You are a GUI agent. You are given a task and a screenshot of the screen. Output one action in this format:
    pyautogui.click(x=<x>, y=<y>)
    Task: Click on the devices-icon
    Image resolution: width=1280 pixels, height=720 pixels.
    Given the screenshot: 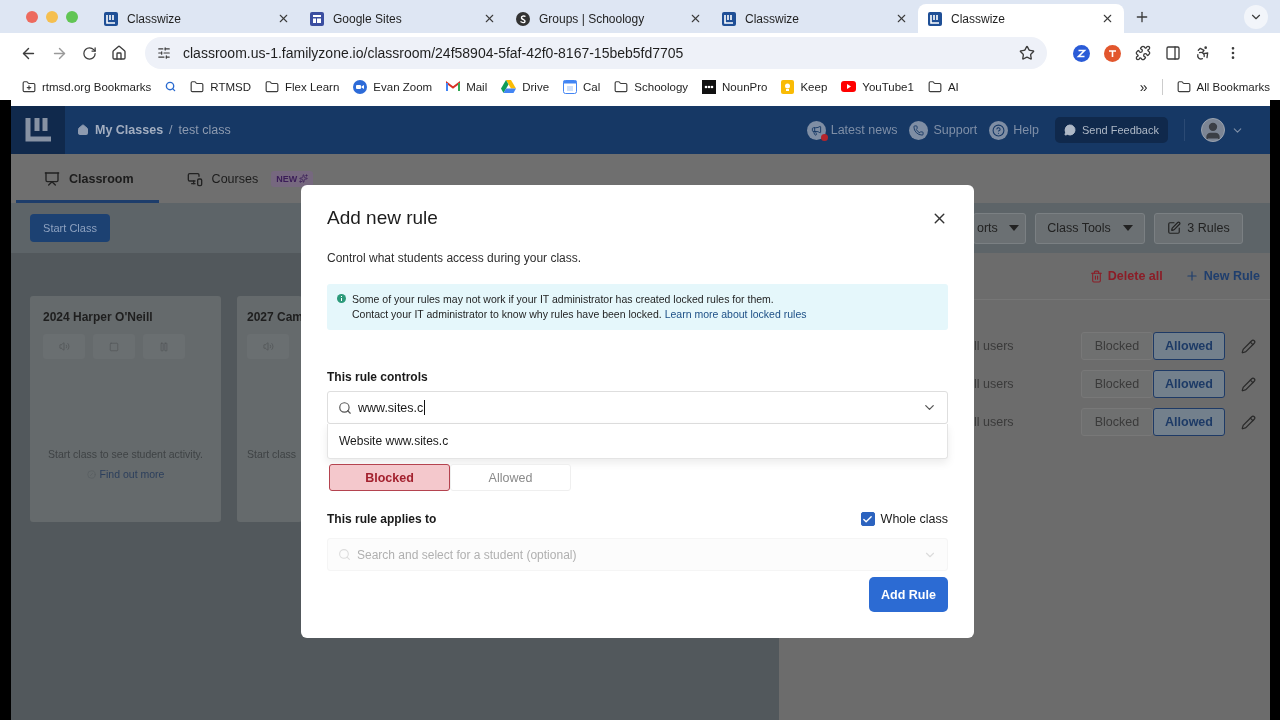 What is the action you would take?
    pyautogui.click(x=194, y=178)
    